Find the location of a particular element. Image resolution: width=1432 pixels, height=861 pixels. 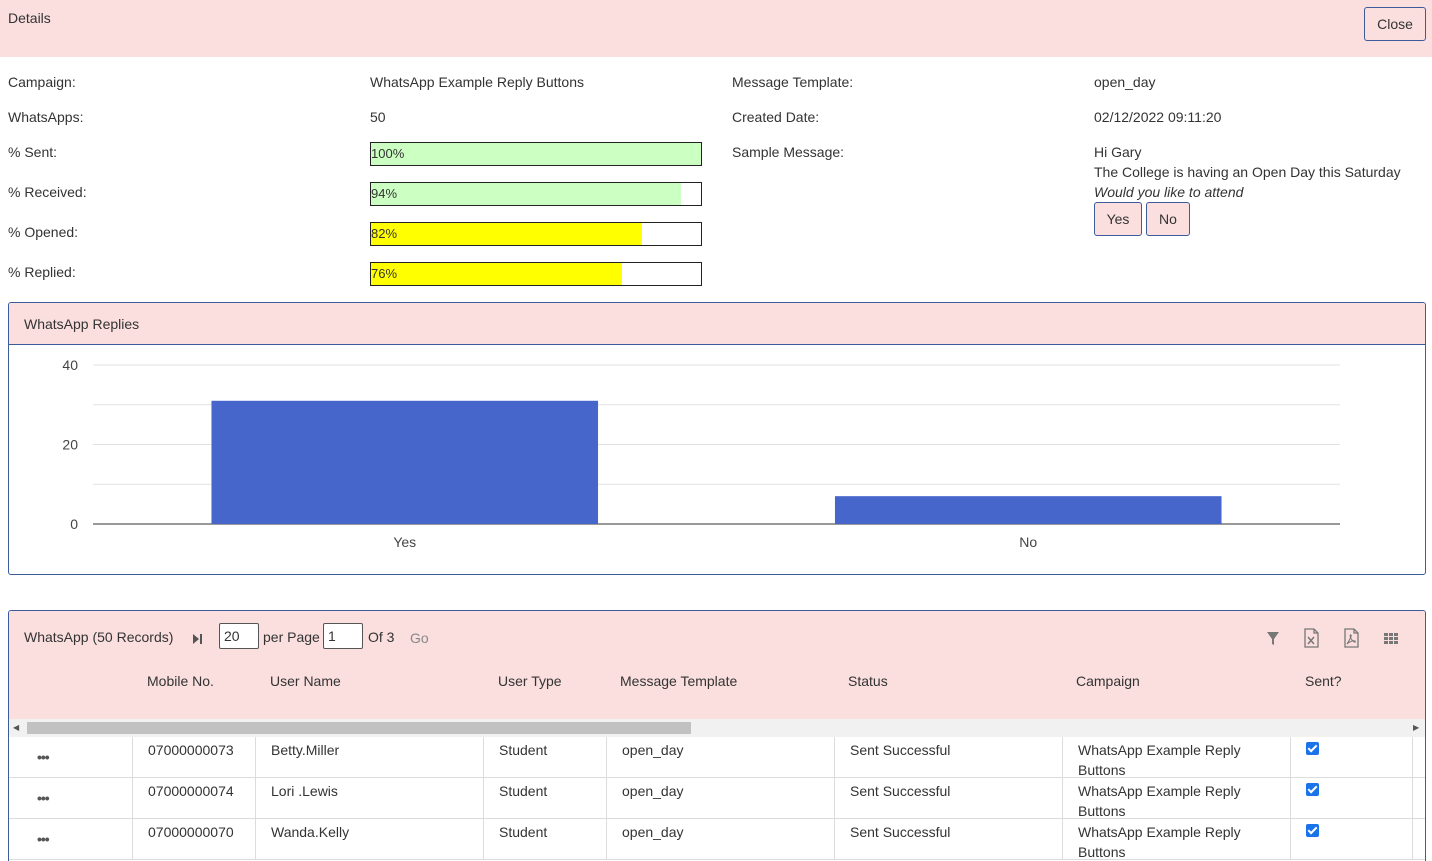

scrollbar-thumb is located at coordinates (359, 728).